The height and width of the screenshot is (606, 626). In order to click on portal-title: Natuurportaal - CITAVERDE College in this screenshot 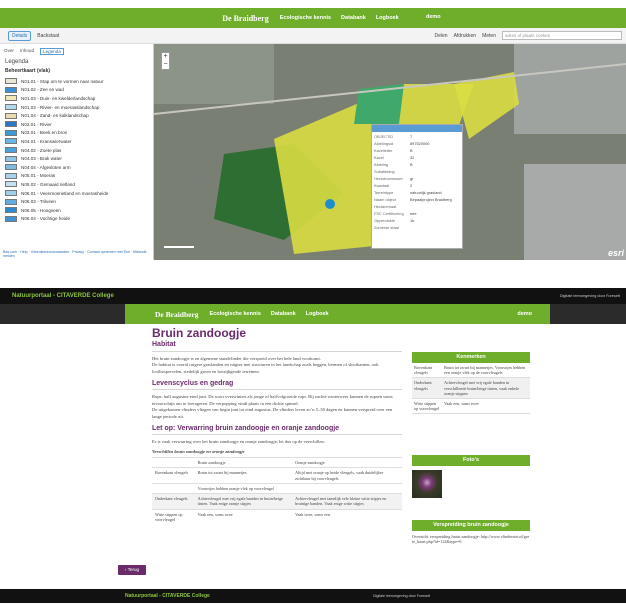, I will do `click(63, 296)`.